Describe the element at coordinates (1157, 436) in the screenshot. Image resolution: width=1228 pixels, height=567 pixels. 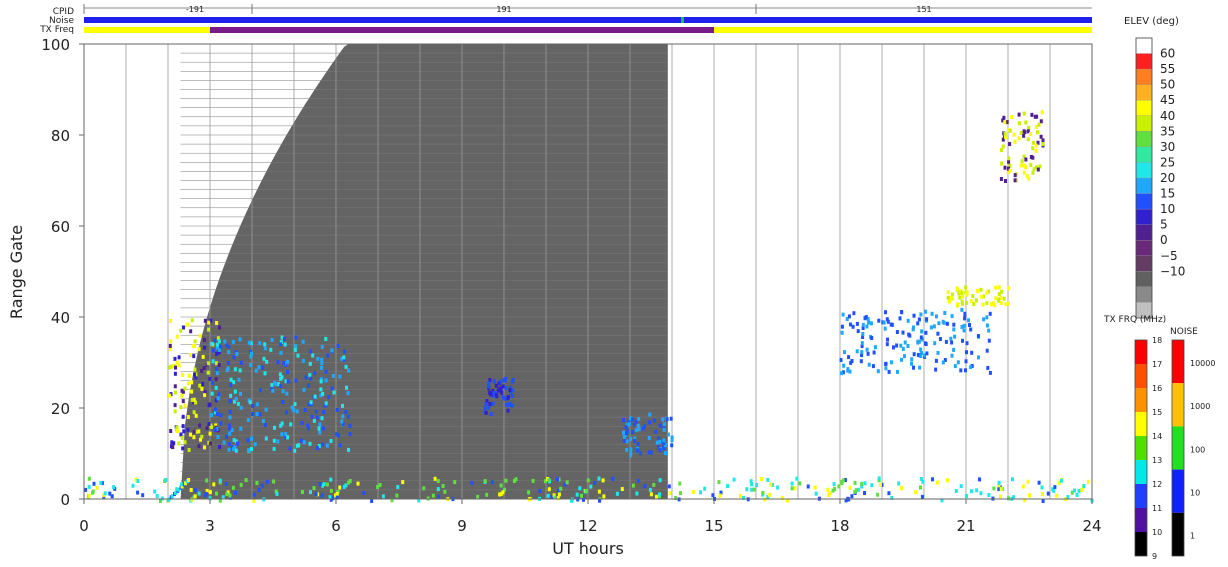
I see `txfreq-scale-label: 14` at that location.